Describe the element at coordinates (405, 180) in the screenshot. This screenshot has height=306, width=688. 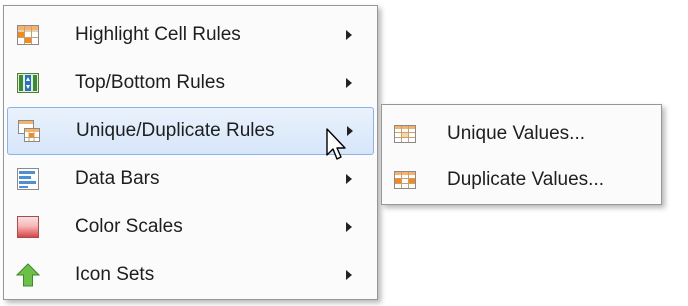
I see `duplicate-values-icon` at that location.